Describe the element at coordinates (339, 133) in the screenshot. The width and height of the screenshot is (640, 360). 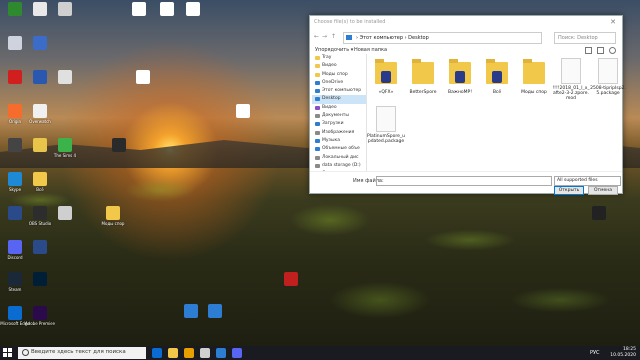
I see `navpane-item: Изображения` at that location.